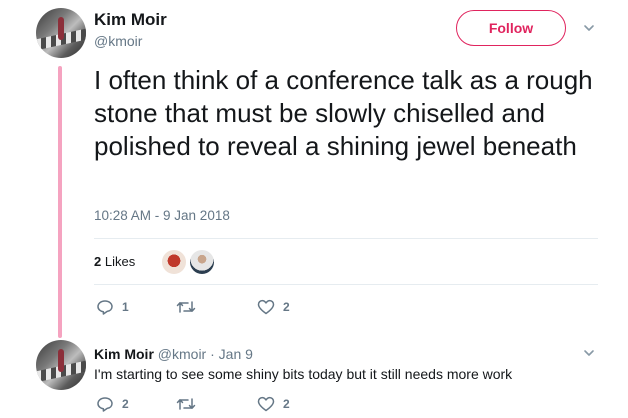 This screenshot has height=418, width=628. I want to click on reply-action: 1, so click(112, 307).